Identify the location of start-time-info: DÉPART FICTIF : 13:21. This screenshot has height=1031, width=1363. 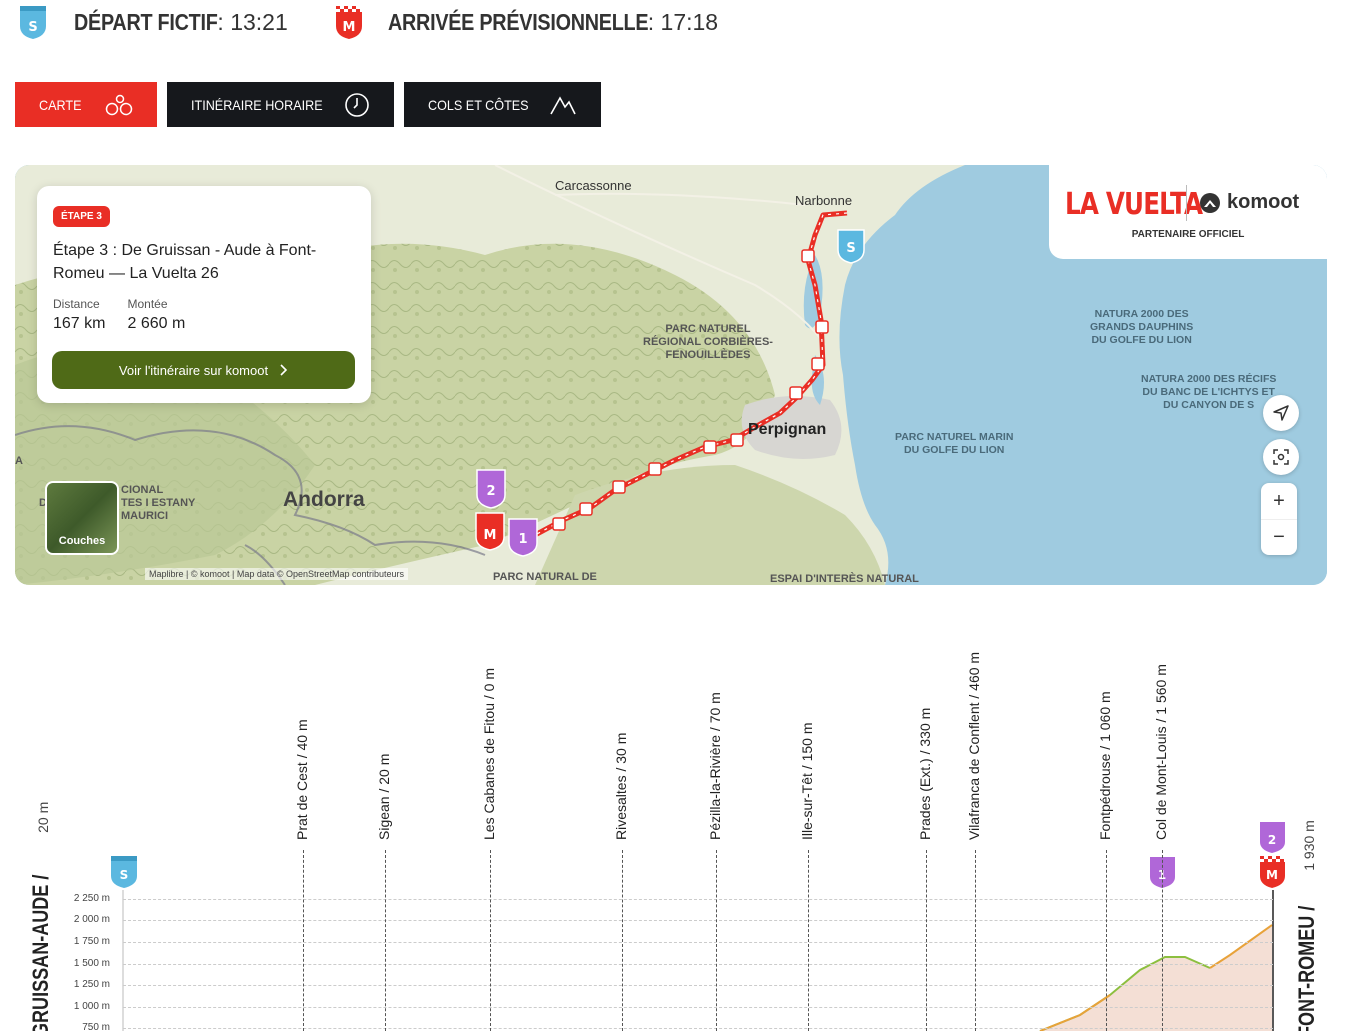
(181, 22).